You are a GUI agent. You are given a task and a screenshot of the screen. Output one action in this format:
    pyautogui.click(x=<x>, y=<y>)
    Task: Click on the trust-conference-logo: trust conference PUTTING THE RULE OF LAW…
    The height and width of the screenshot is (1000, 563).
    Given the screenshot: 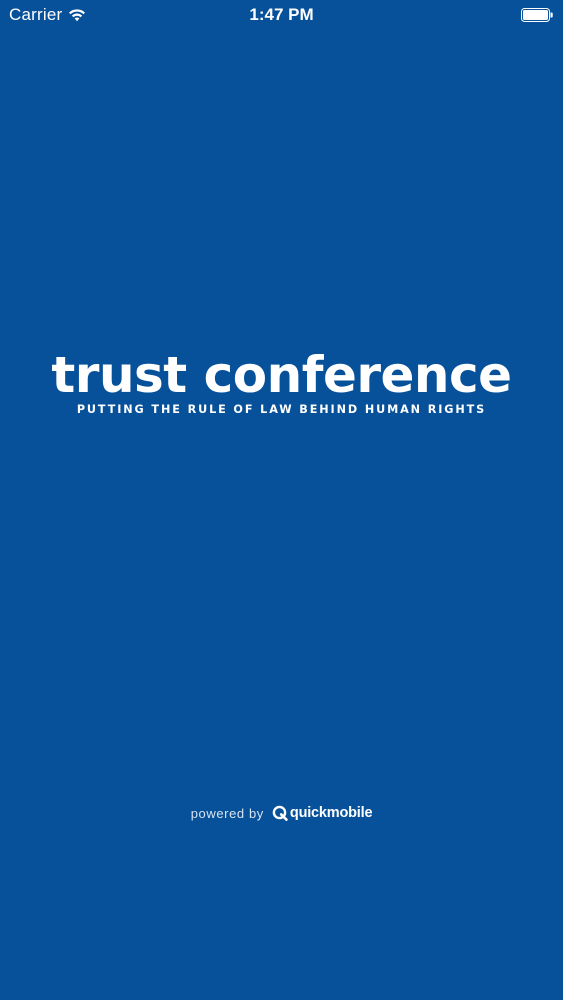 What is the action you would take?
    pyautogui.click(x=281, y=380)
    